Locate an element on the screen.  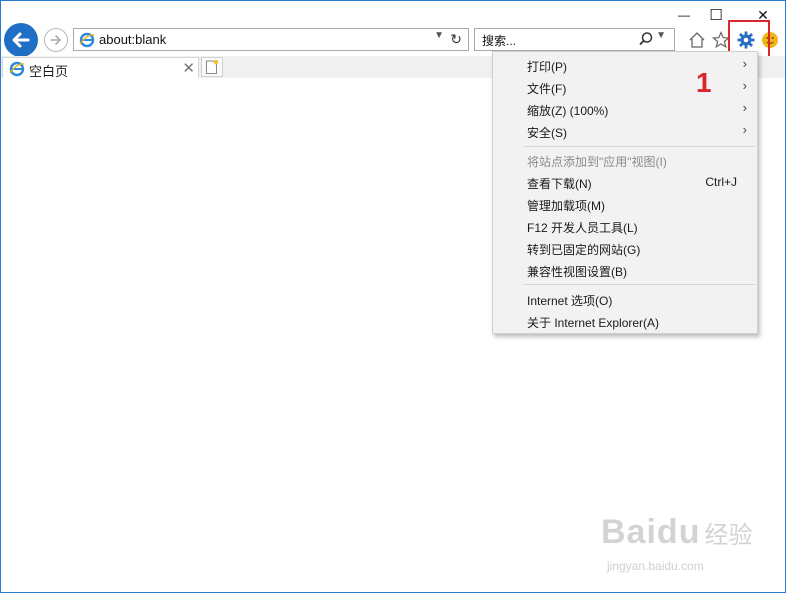
menu-item-label: 查看下载(N) is located at coordinates (559, 184).